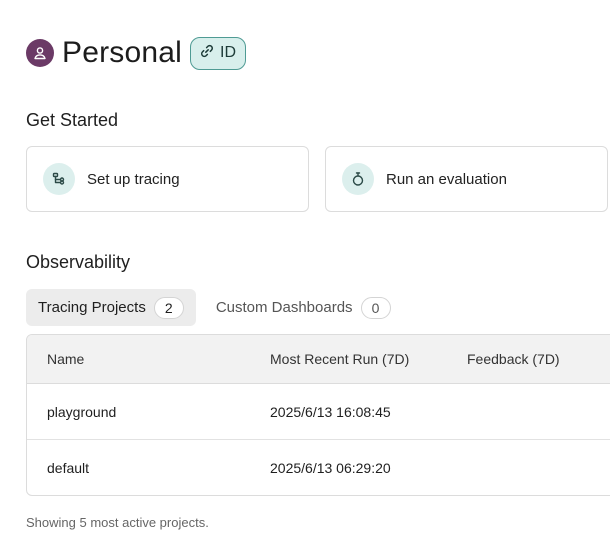 The width and height of the screenshot is (610, 544). I want to click on link-icon, so click(207, 53).